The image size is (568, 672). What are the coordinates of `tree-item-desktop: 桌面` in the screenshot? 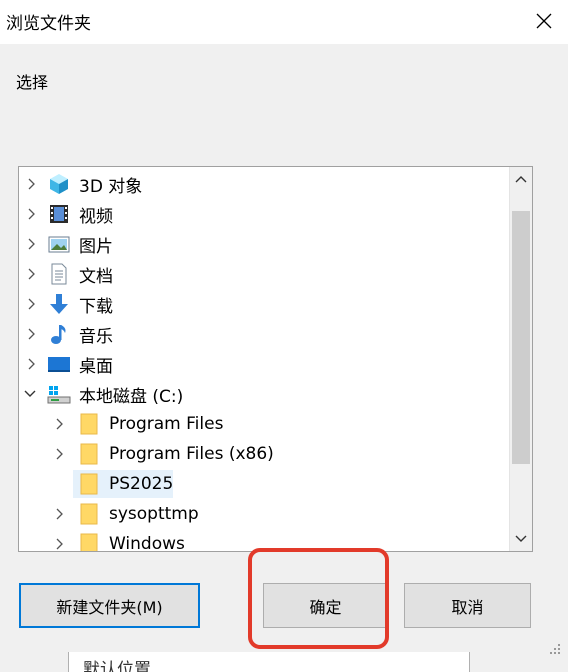 It's located at (264, 364).